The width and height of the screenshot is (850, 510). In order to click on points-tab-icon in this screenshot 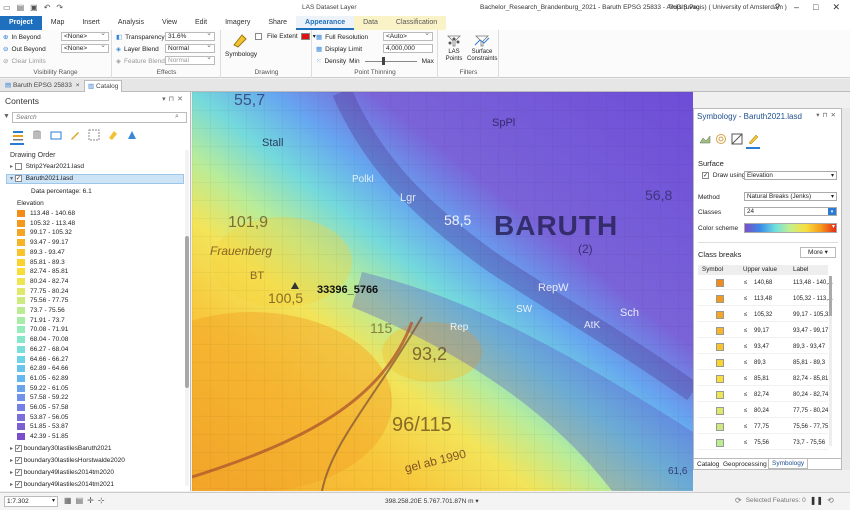, I will do `click(753, 139)`.